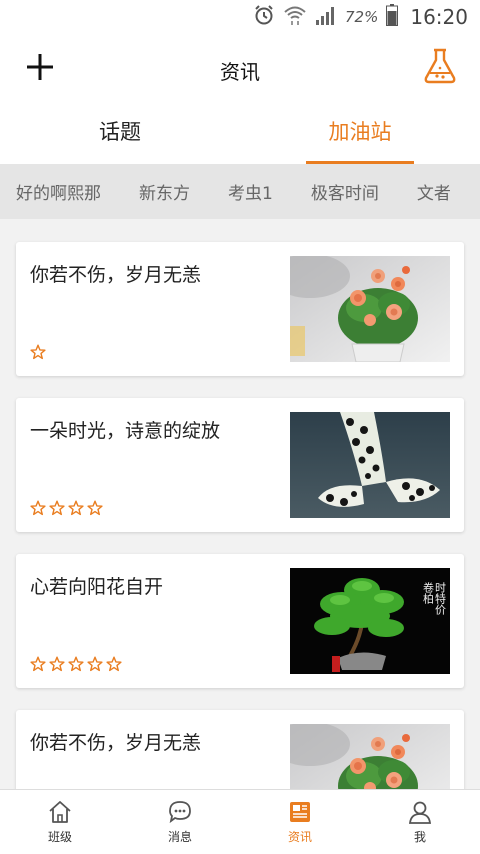 Image resolution: width=480 pixels, height=854 pixels. I want to click on page-title: 资讯, so click(240, 72).